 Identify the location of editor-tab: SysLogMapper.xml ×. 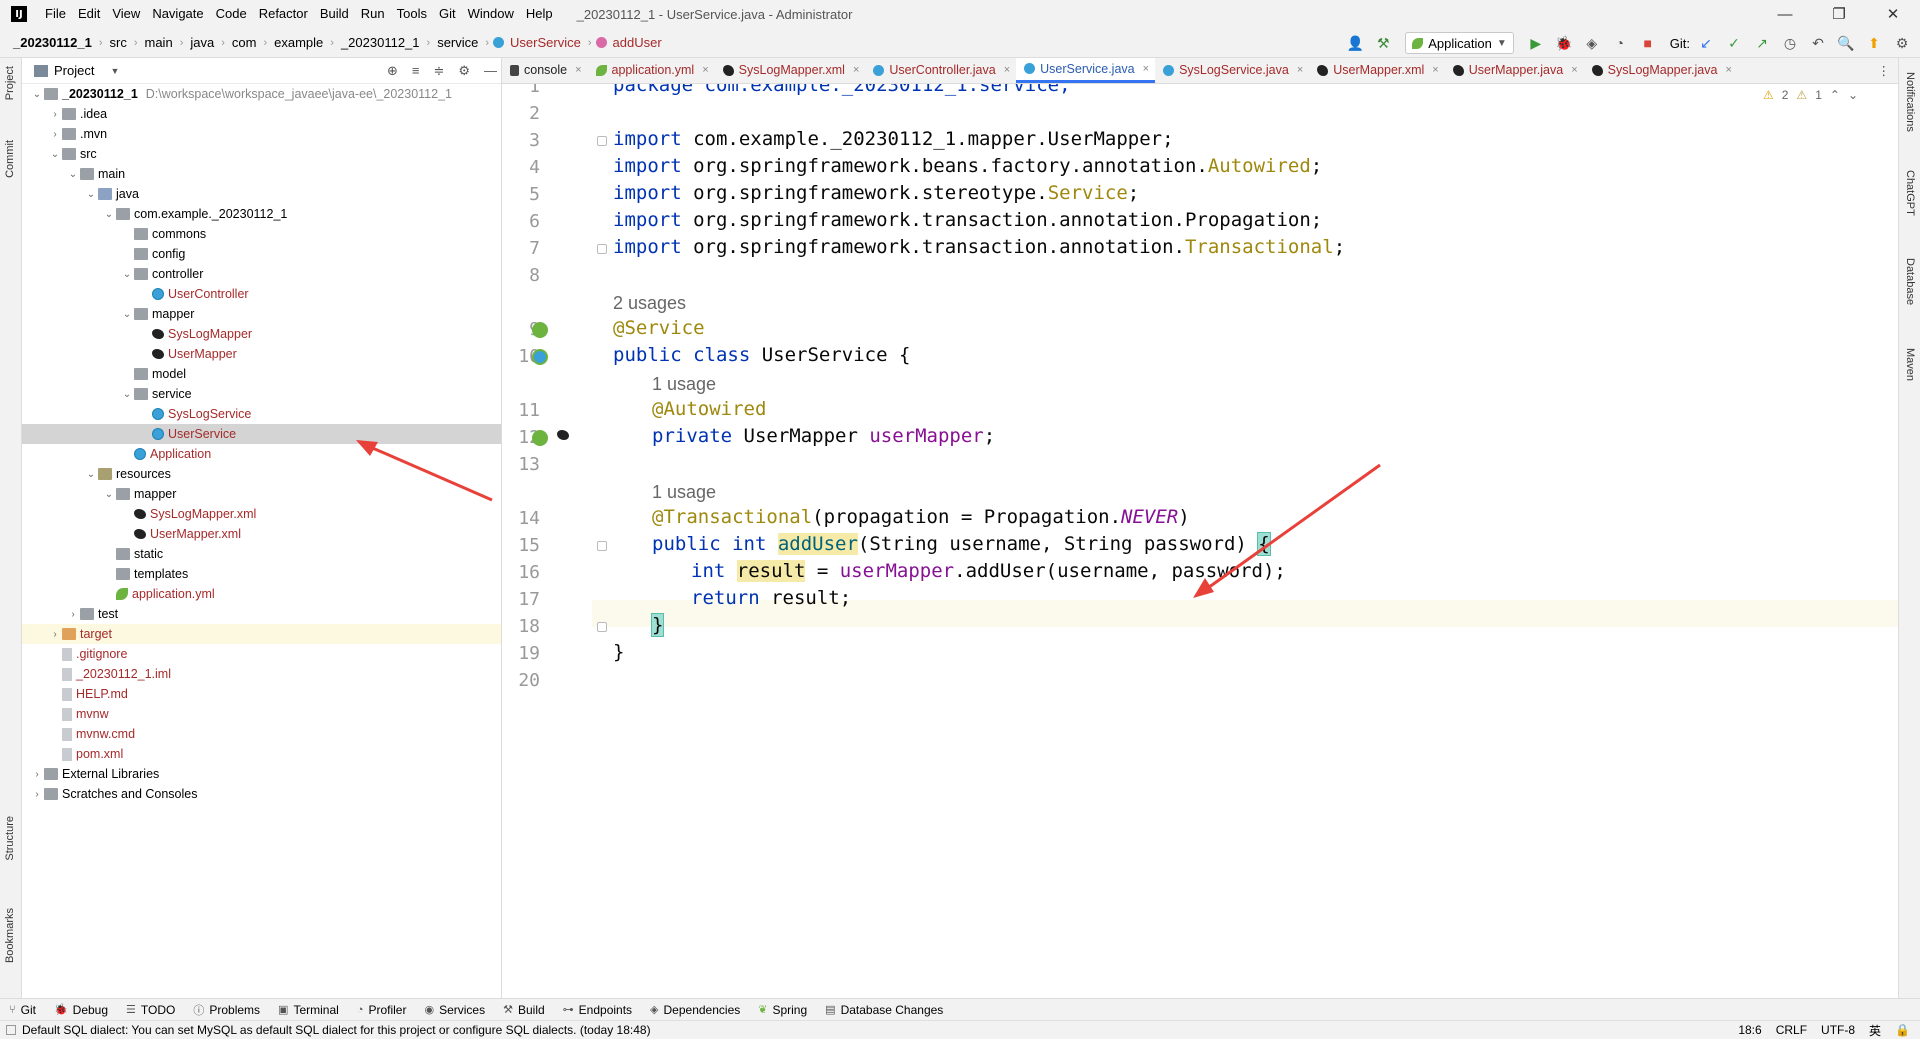
(790, 70).